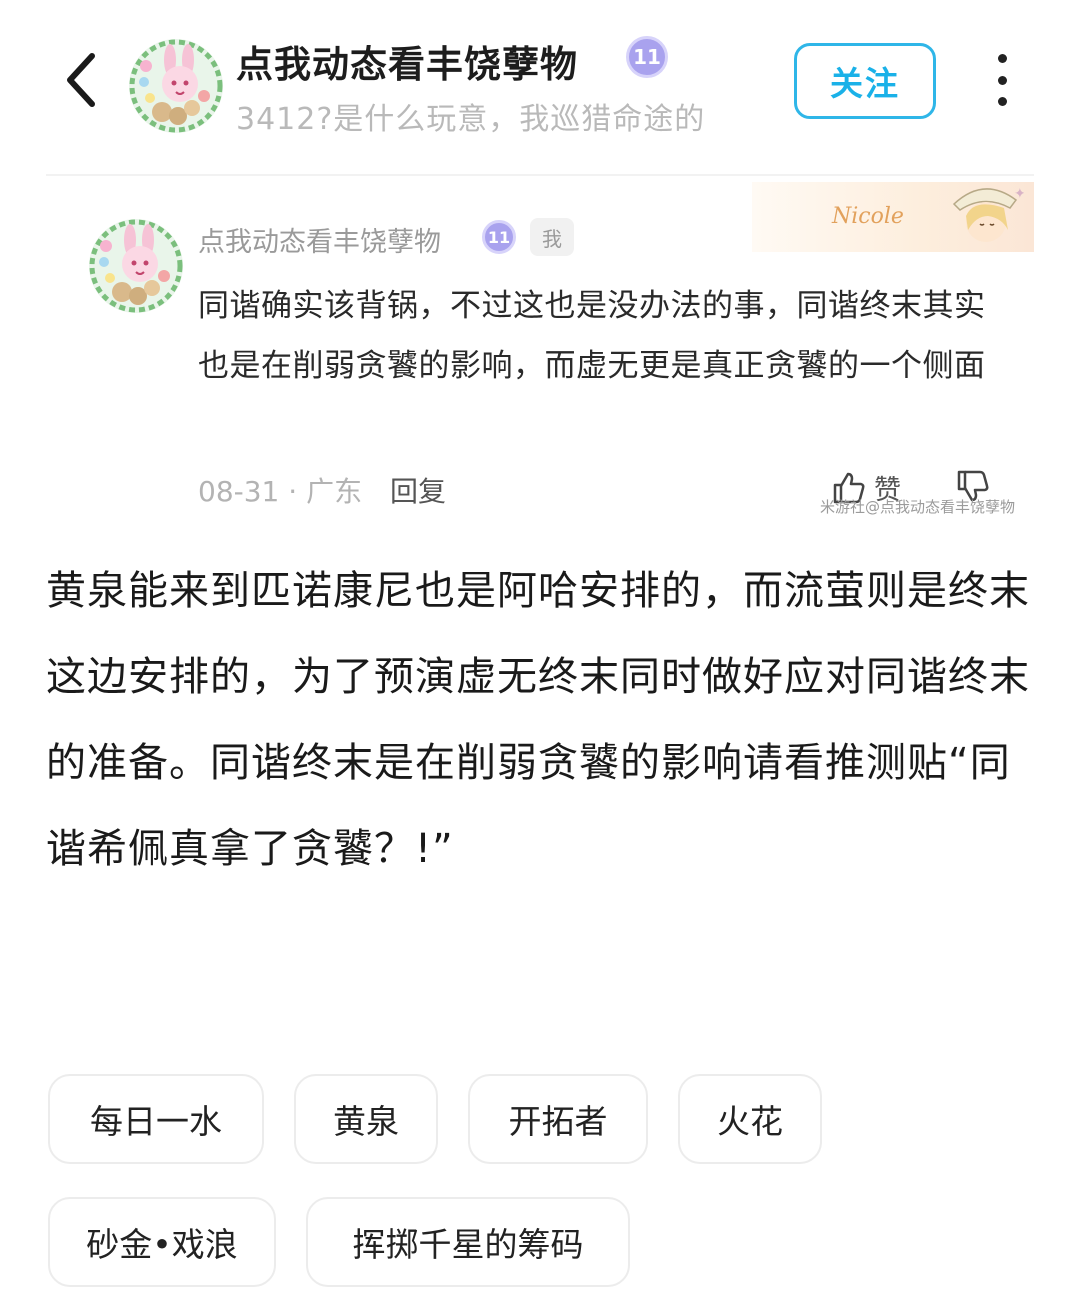  I want to click on tag-chip: 黄泉, so click(366, 1119).